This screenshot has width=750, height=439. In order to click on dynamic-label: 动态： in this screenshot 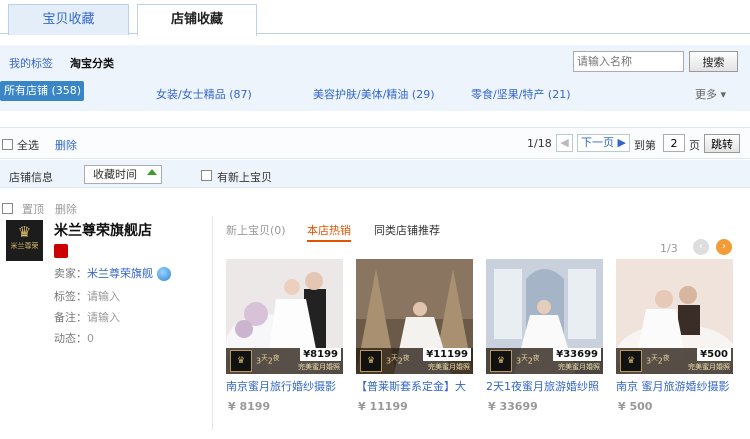, I will do `click(70, 338)`.